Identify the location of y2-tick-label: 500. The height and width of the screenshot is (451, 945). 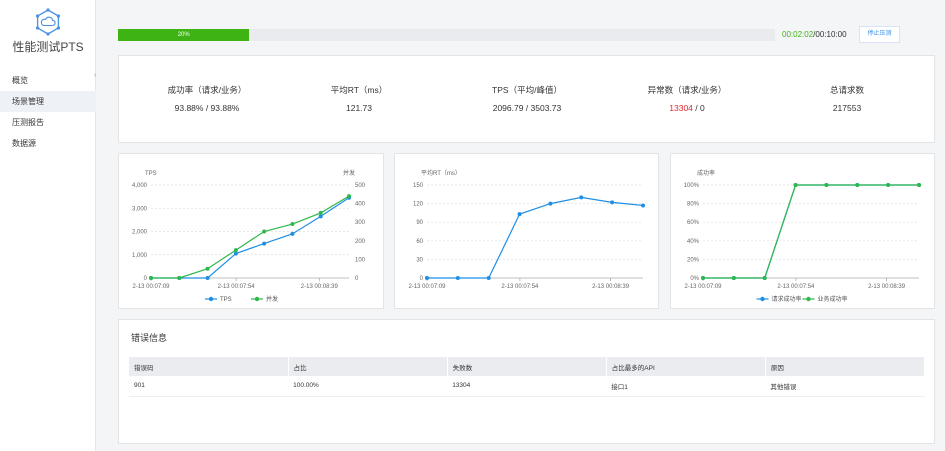
(360, 186).